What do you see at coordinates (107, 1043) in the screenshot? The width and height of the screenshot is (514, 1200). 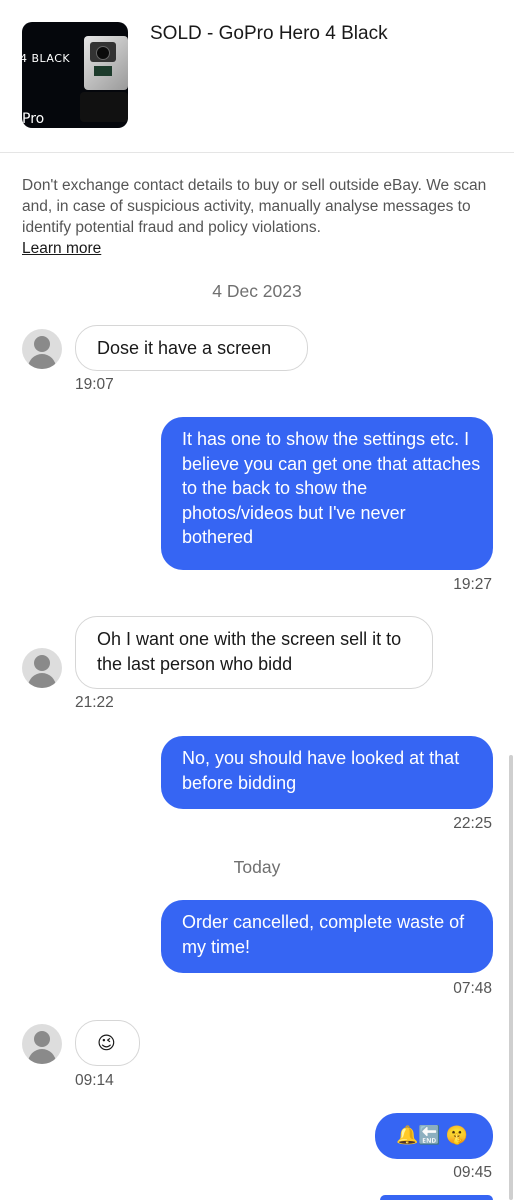 I see `message-bubble-incoming: 😉` at bounding box center [107, 1043].